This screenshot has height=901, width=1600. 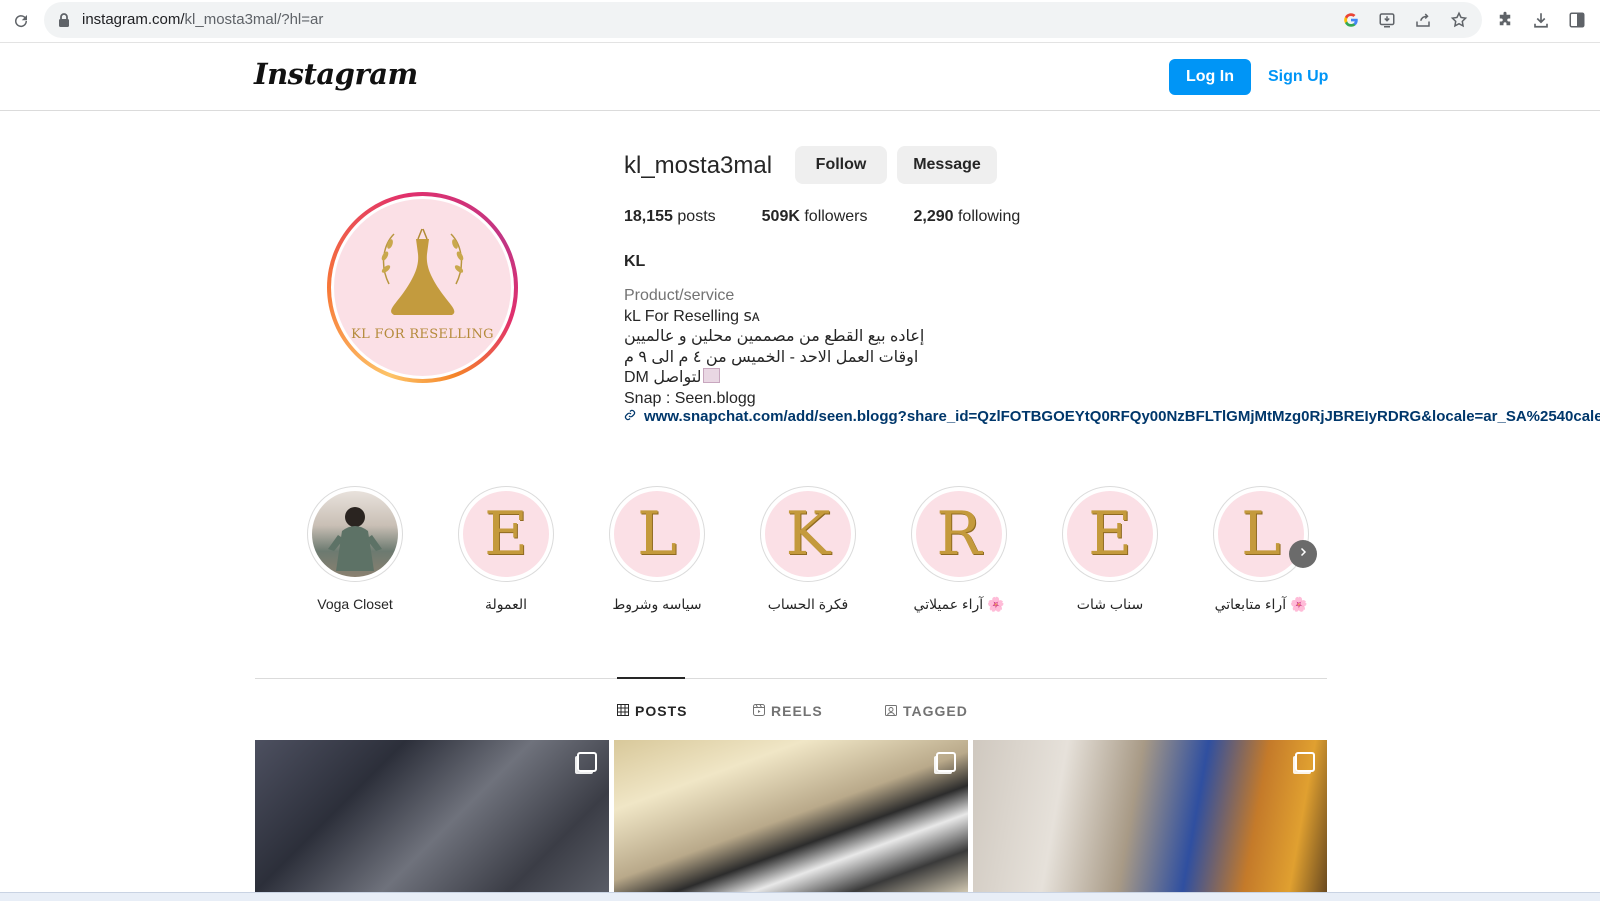 What do you see at coordinates (422, 271) in the screenshot?
I see `dress-logo-icon` at bounding box center [422, 271].